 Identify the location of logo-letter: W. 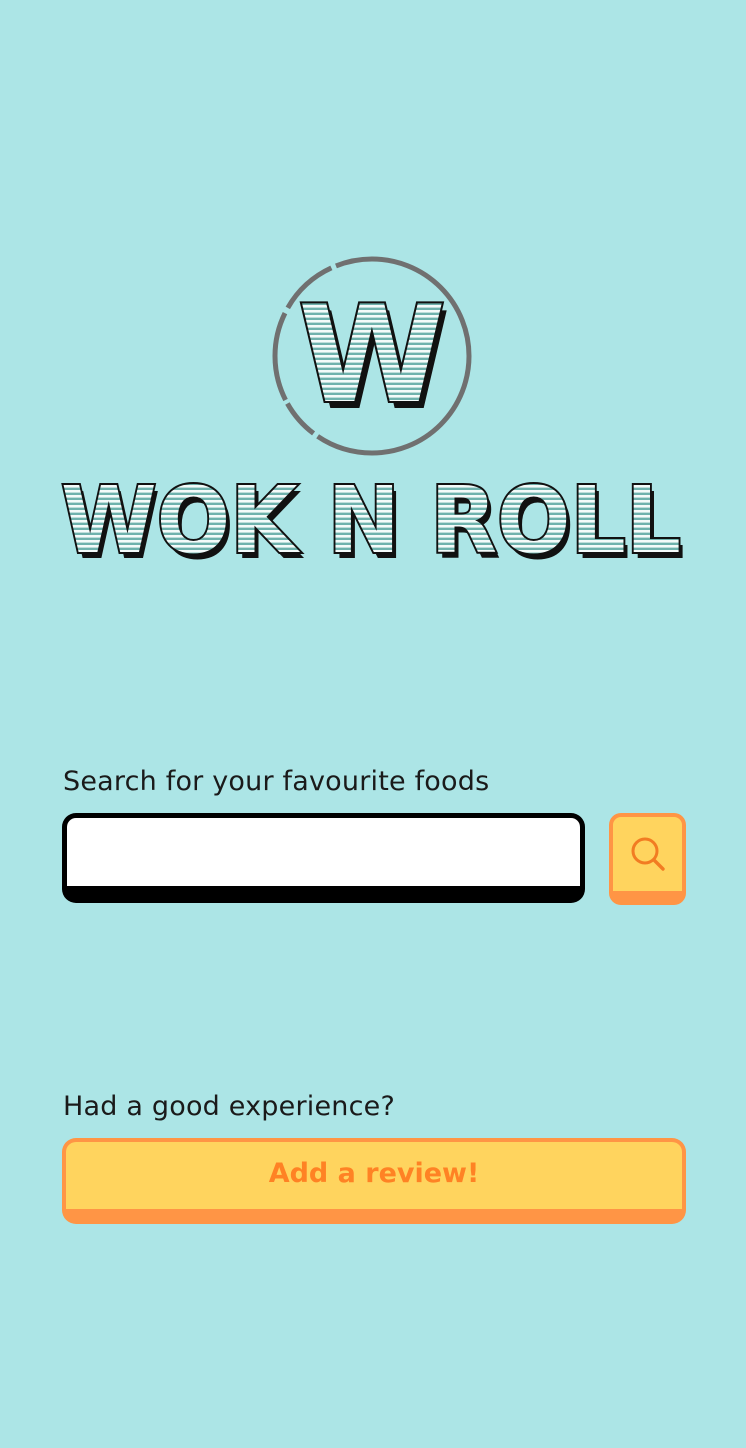
(372, 355).